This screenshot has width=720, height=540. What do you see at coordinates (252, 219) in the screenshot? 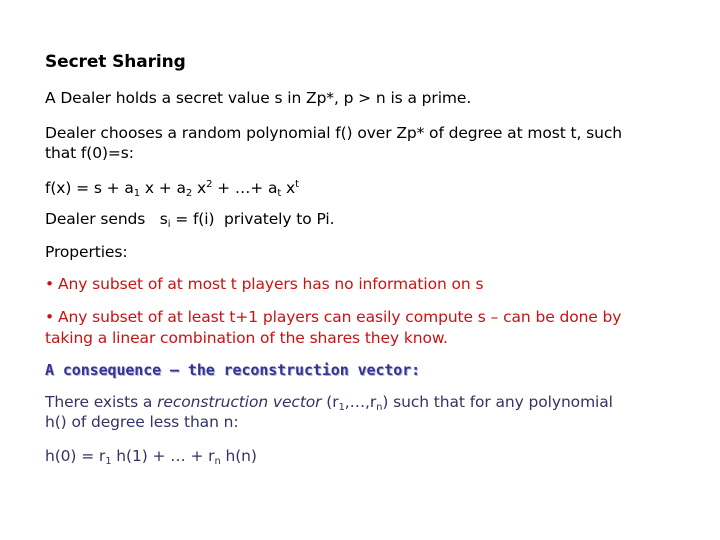
I see `send-post: = f(i) privately to Pi.` at bounding box center [252, 219].